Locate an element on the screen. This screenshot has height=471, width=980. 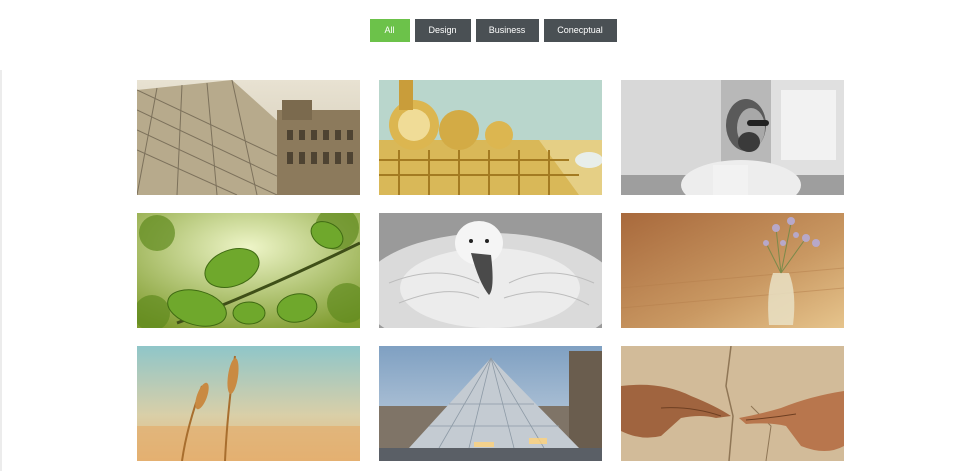
filter-design: Design is located at coordinates (442, 30).